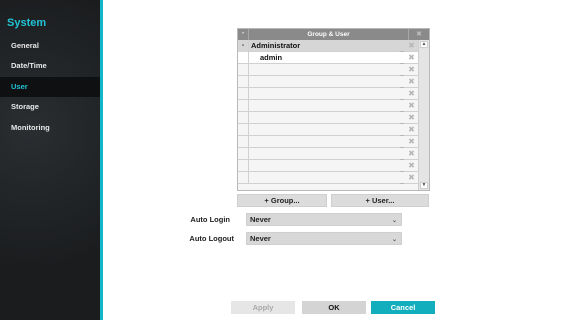  I want to click on header-delete-icon: ✖, so click(418, 34).